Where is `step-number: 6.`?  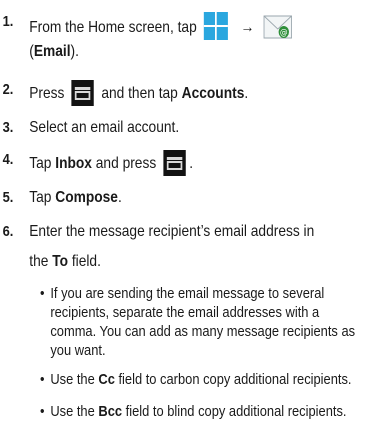
step-number: 6. is located at coordinates (8, 231).